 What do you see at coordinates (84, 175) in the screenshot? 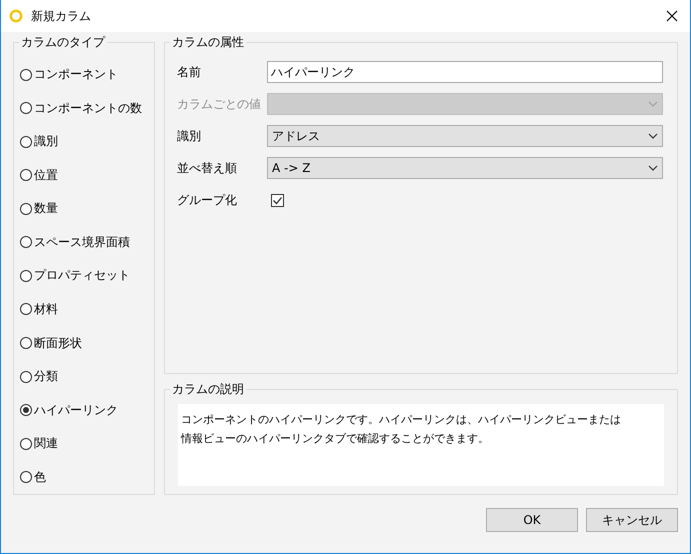
I see `radio-option: 位置` at bounding box center [84, 175].